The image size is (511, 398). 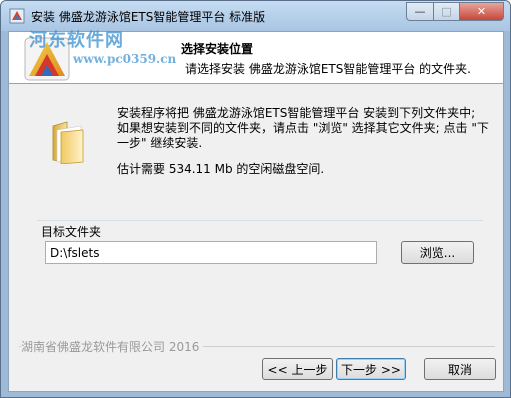 I want to click on app-icon, so click(x=17, y=16).